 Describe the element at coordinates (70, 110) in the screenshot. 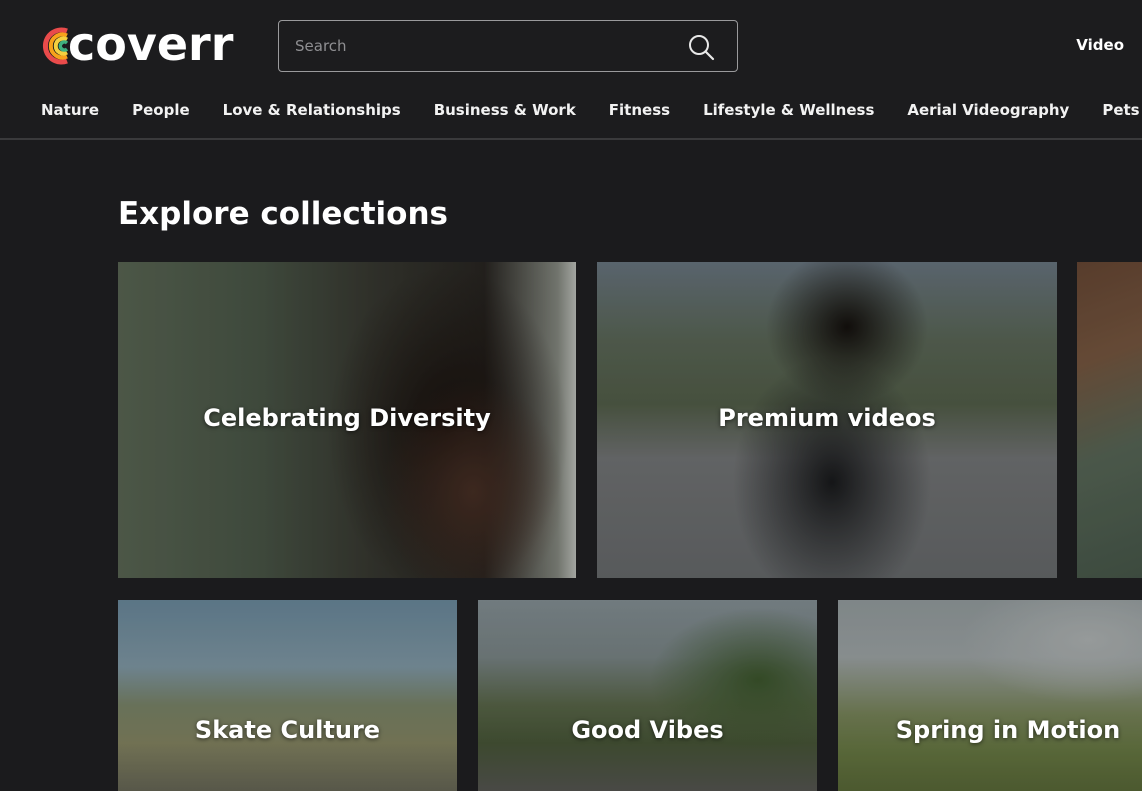

I see `category-nature: Nature` at that location.